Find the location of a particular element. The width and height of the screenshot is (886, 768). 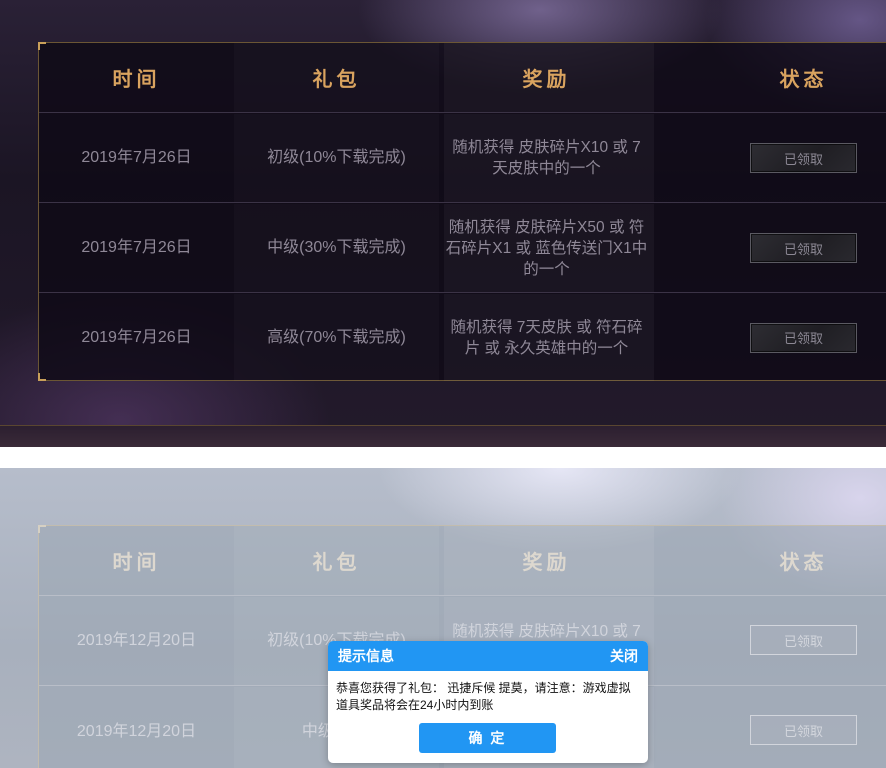

dialog-title: 提示信息 is located at coordinates (366, 656).